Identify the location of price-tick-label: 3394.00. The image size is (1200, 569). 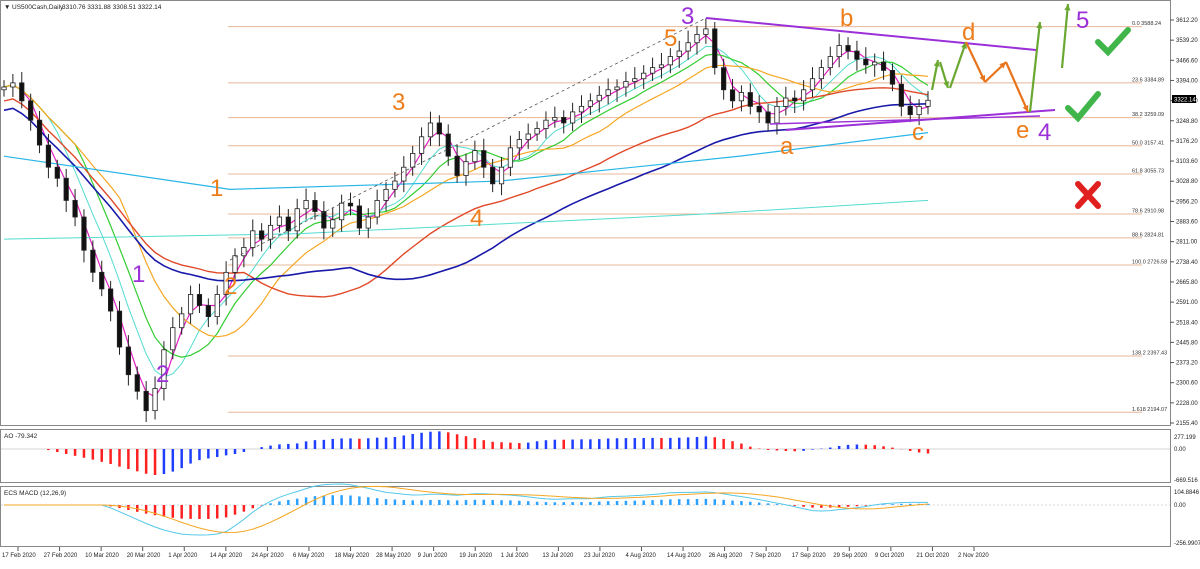
(1187, 81).